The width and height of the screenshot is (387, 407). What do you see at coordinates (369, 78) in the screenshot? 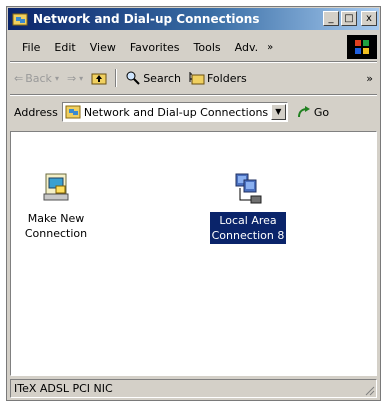
I see `toolbar-overflow-chevron: »` at bounding box center [369, 78].